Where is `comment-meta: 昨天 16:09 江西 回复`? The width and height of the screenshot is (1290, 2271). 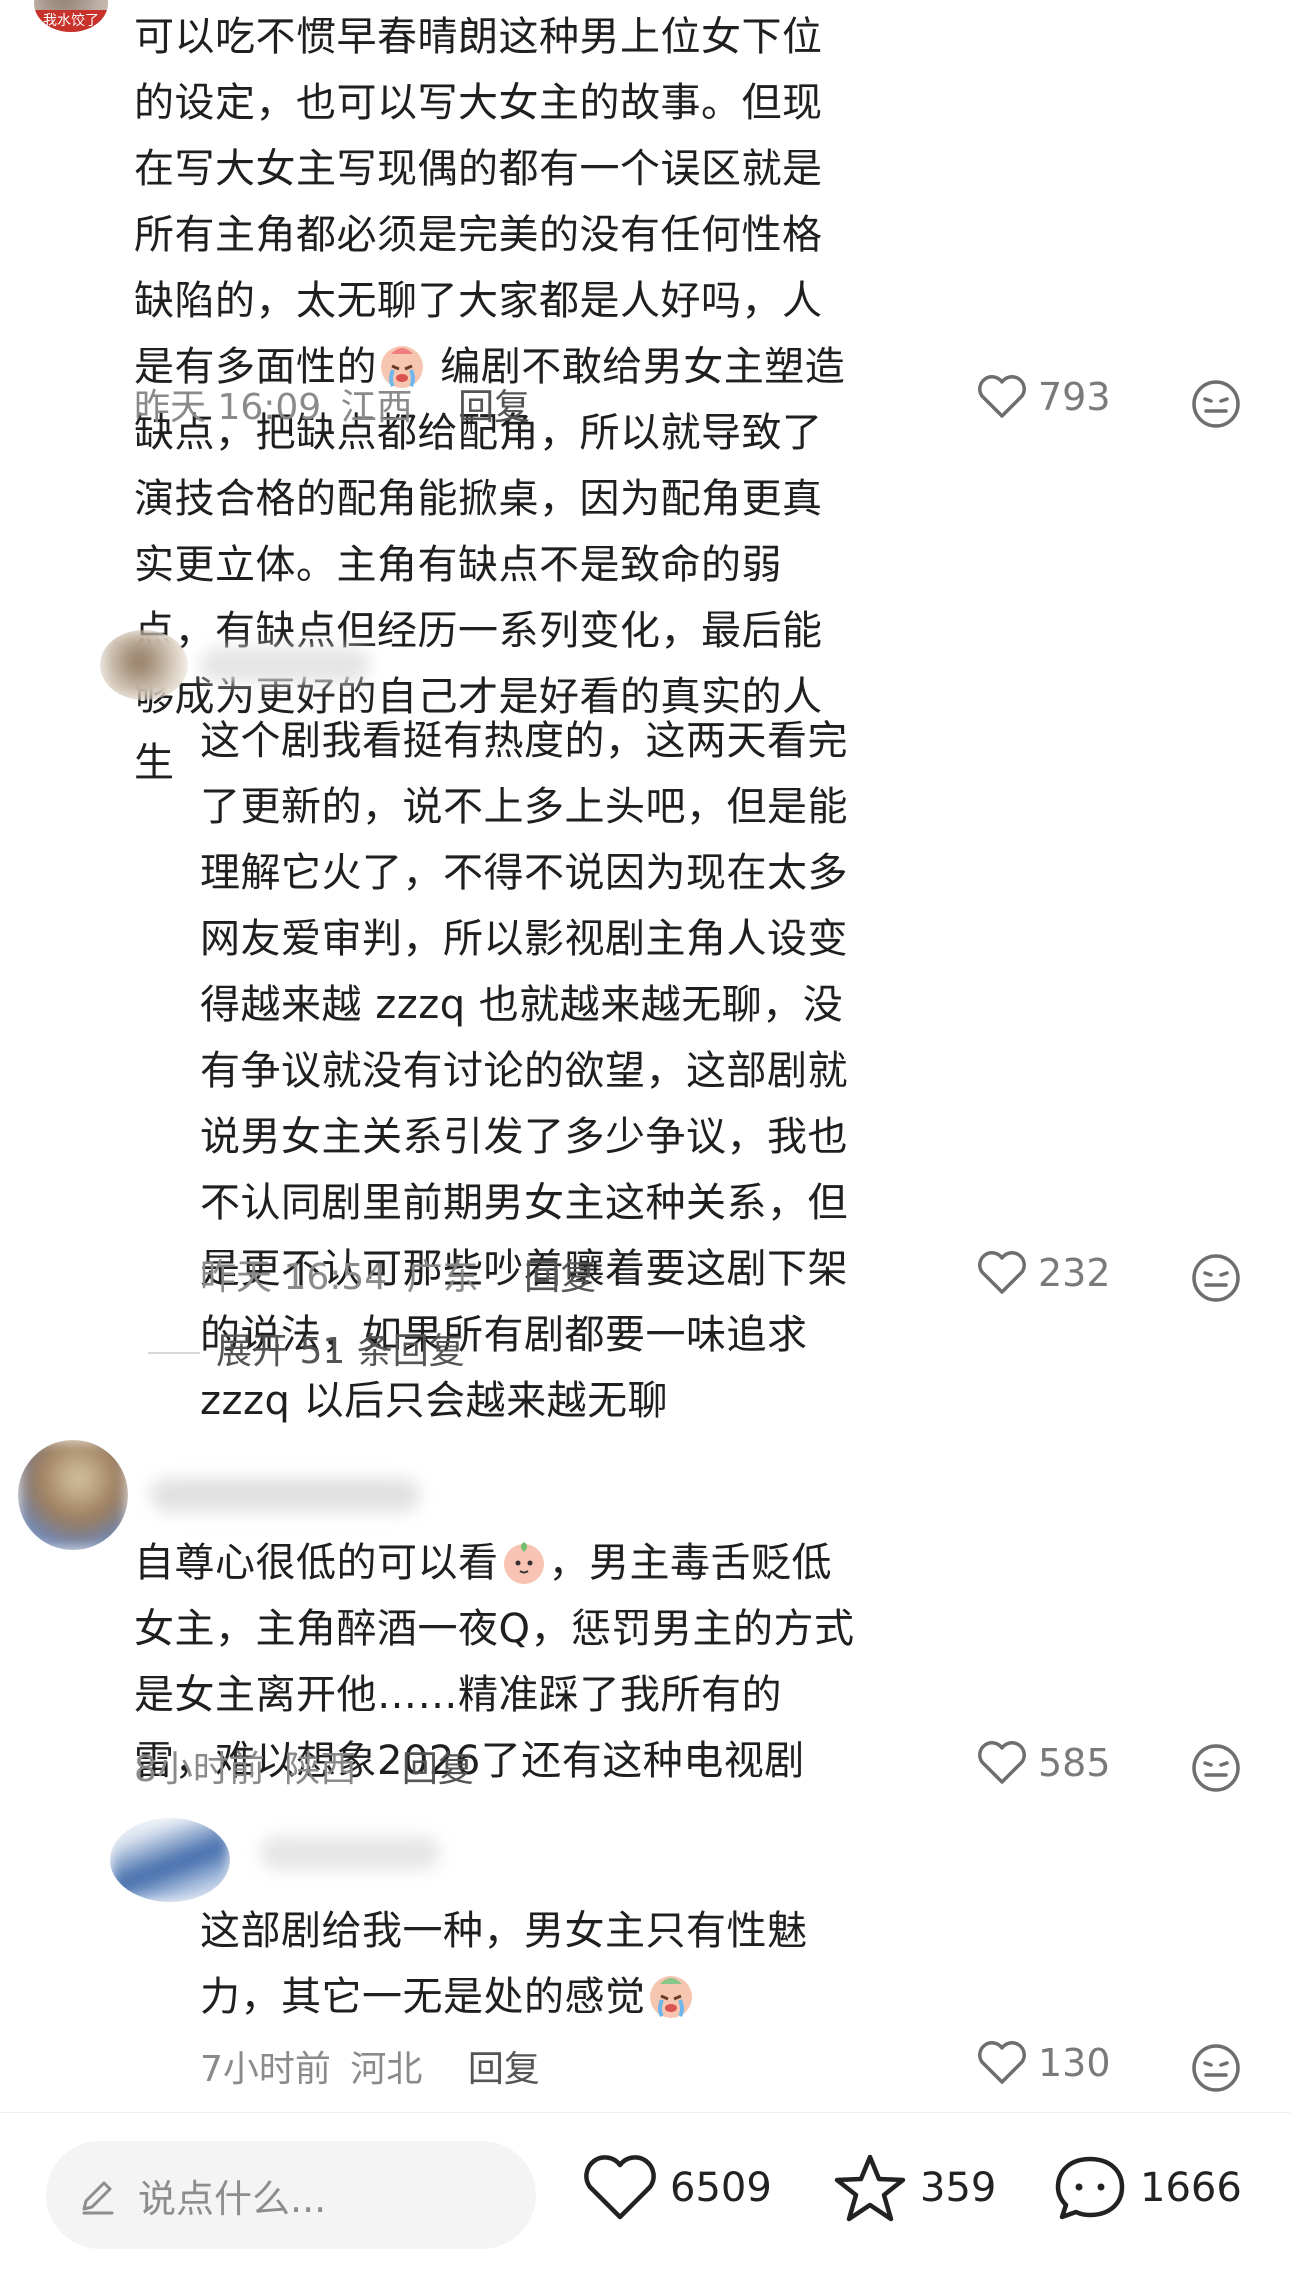 comment-meta: 昨天 16:09 江西 回复 is located at coordinates (332, 404).